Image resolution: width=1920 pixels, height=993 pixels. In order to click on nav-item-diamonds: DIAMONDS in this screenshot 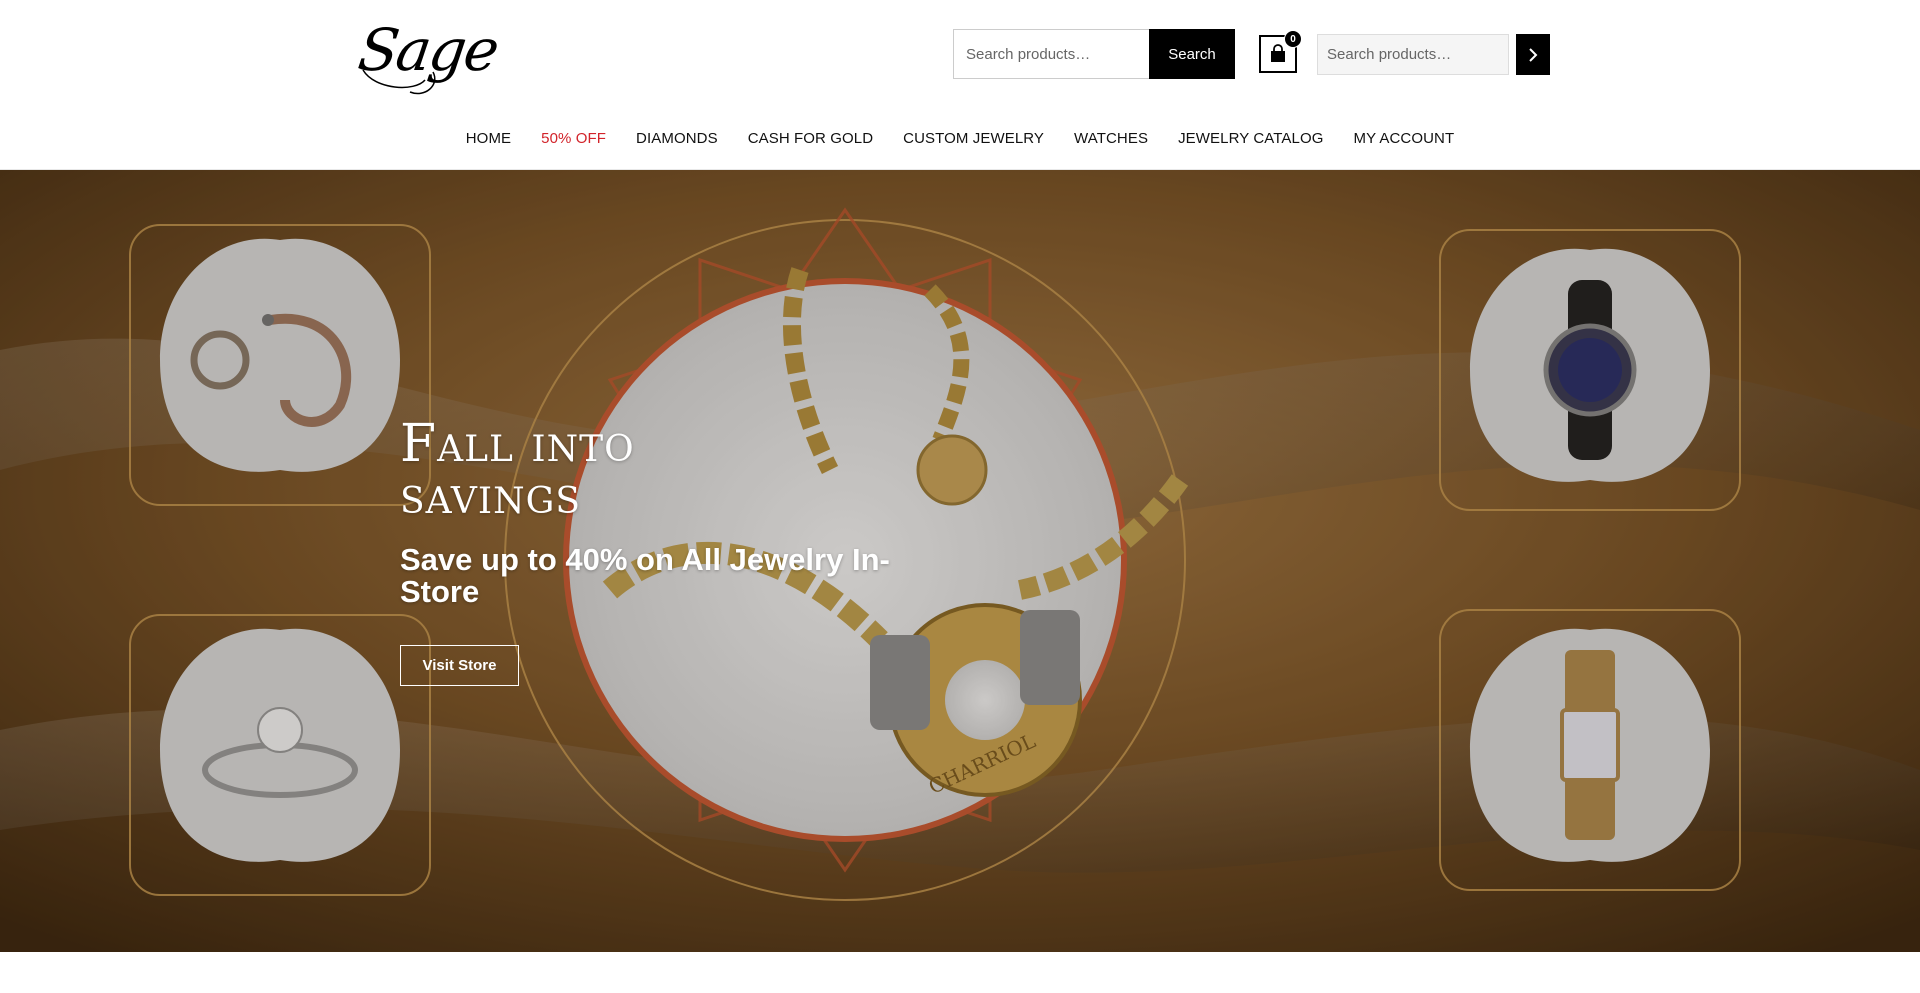, I will do `click(677, 138)`.